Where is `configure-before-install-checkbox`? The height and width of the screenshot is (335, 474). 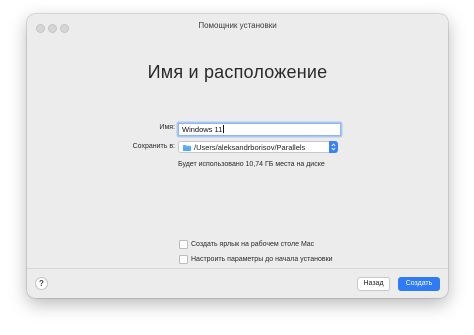
configure-before-install-checkbox is located at coordinates (183, 259).